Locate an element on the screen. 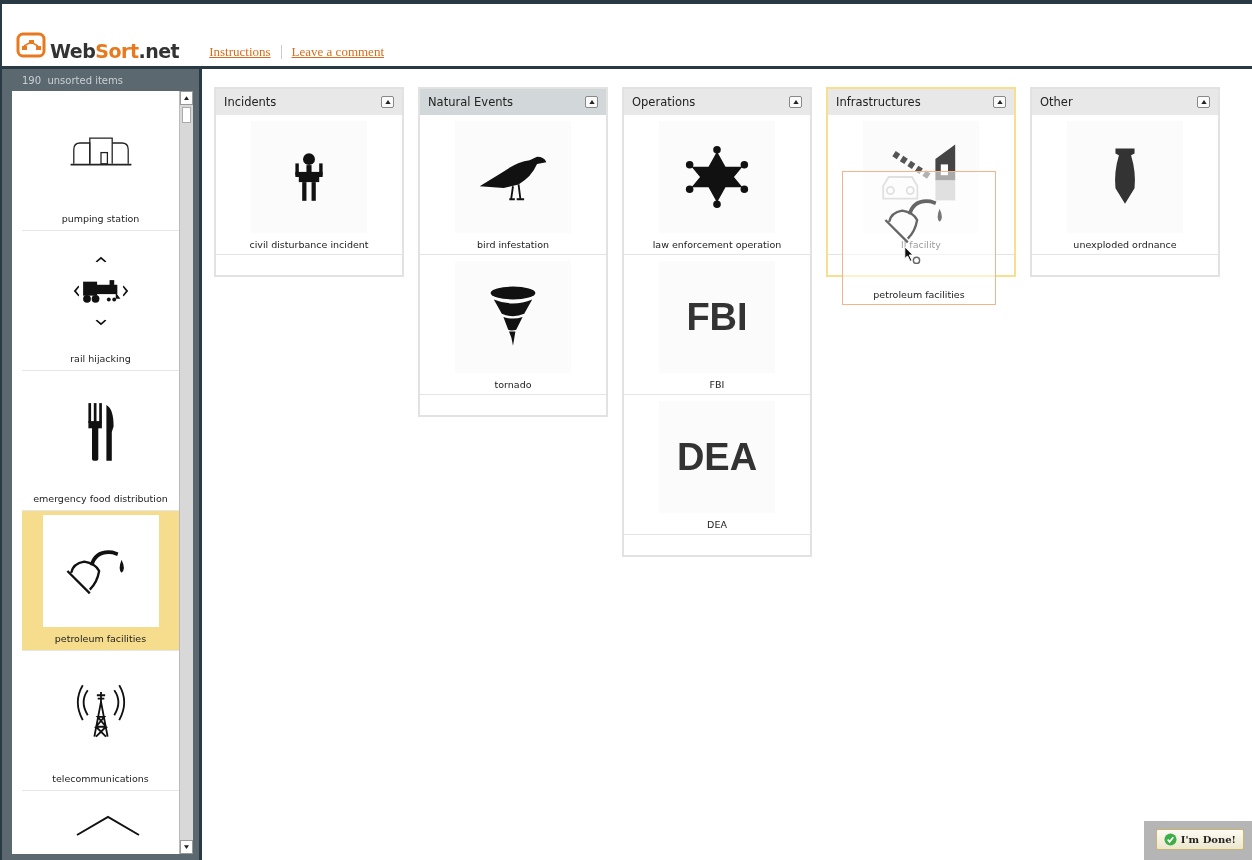  category-title: Incidents is located at coordinates (250, 102).